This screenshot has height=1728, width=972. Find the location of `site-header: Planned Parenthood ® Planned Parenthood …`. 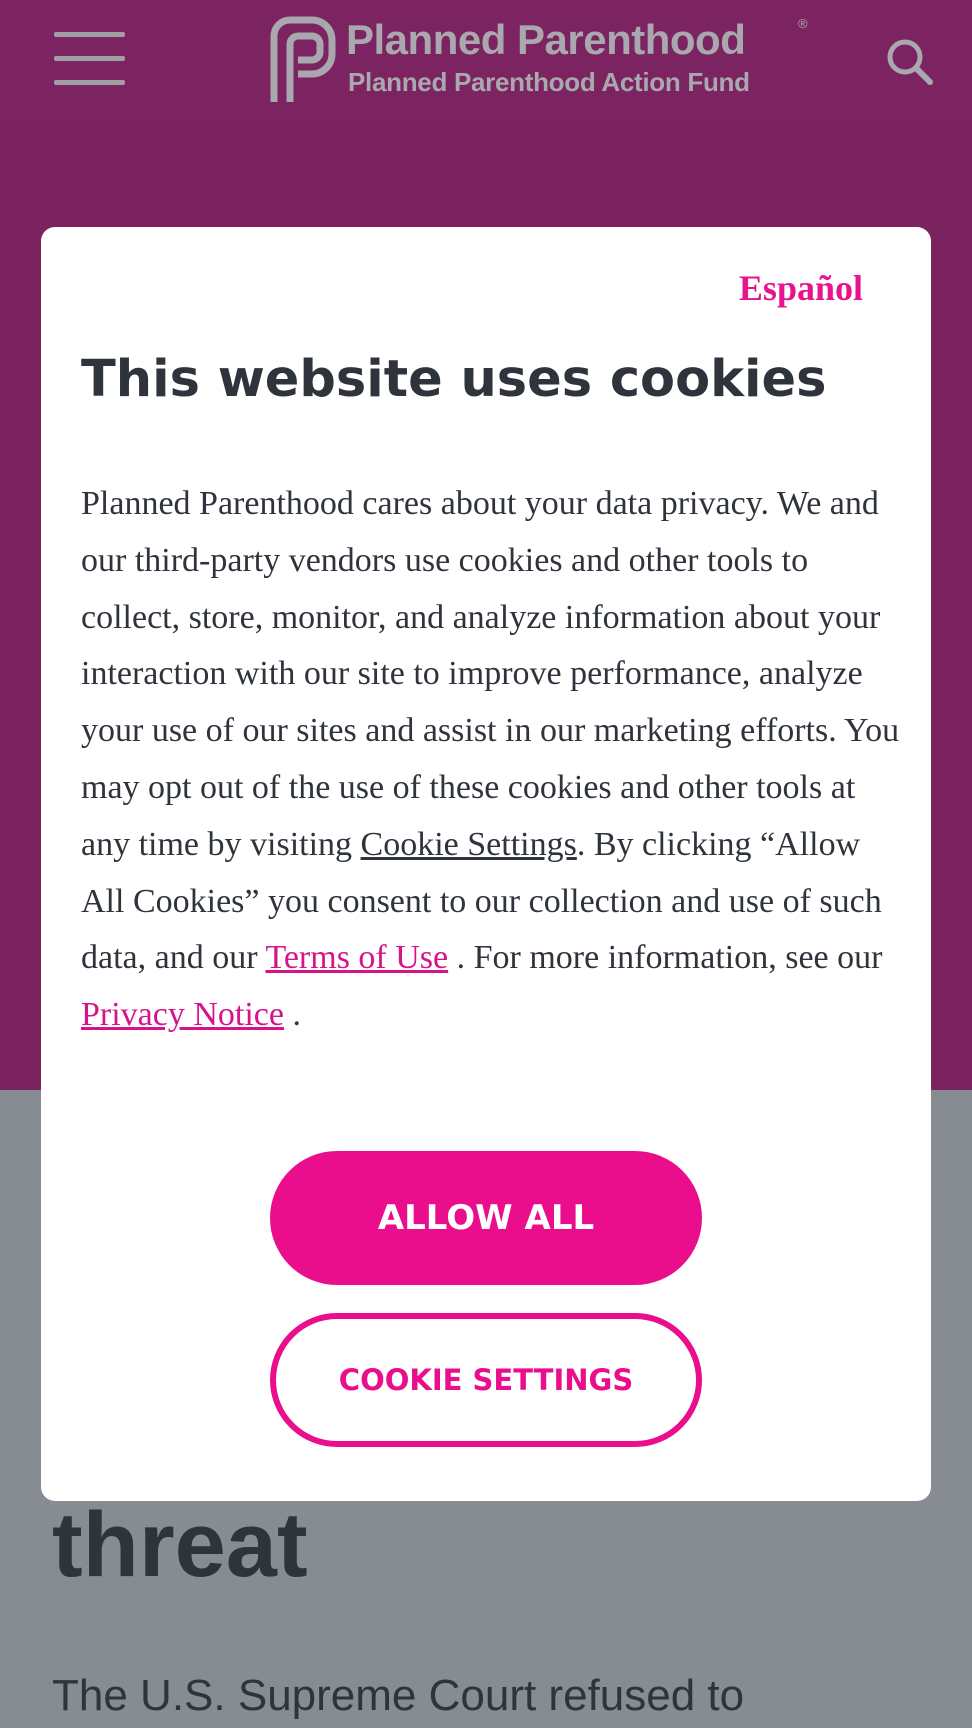

site-header: Planned Parenthood ® Planned Parenthood … is located at coordinates (486, 60).